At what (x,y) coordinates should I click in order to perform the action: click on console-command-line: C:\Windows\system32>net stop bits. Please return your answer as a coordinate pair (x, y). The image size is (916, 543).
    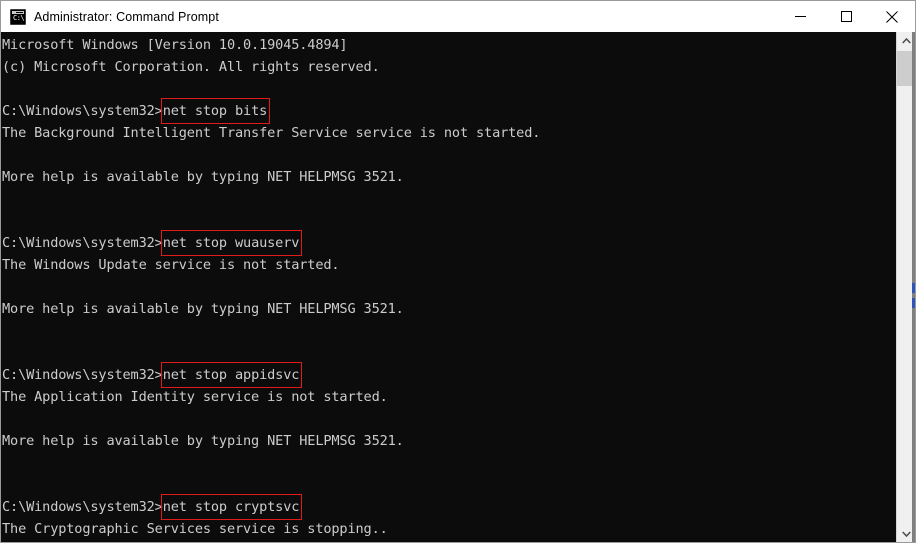
    Looking at the image, I should click on (271, 111).